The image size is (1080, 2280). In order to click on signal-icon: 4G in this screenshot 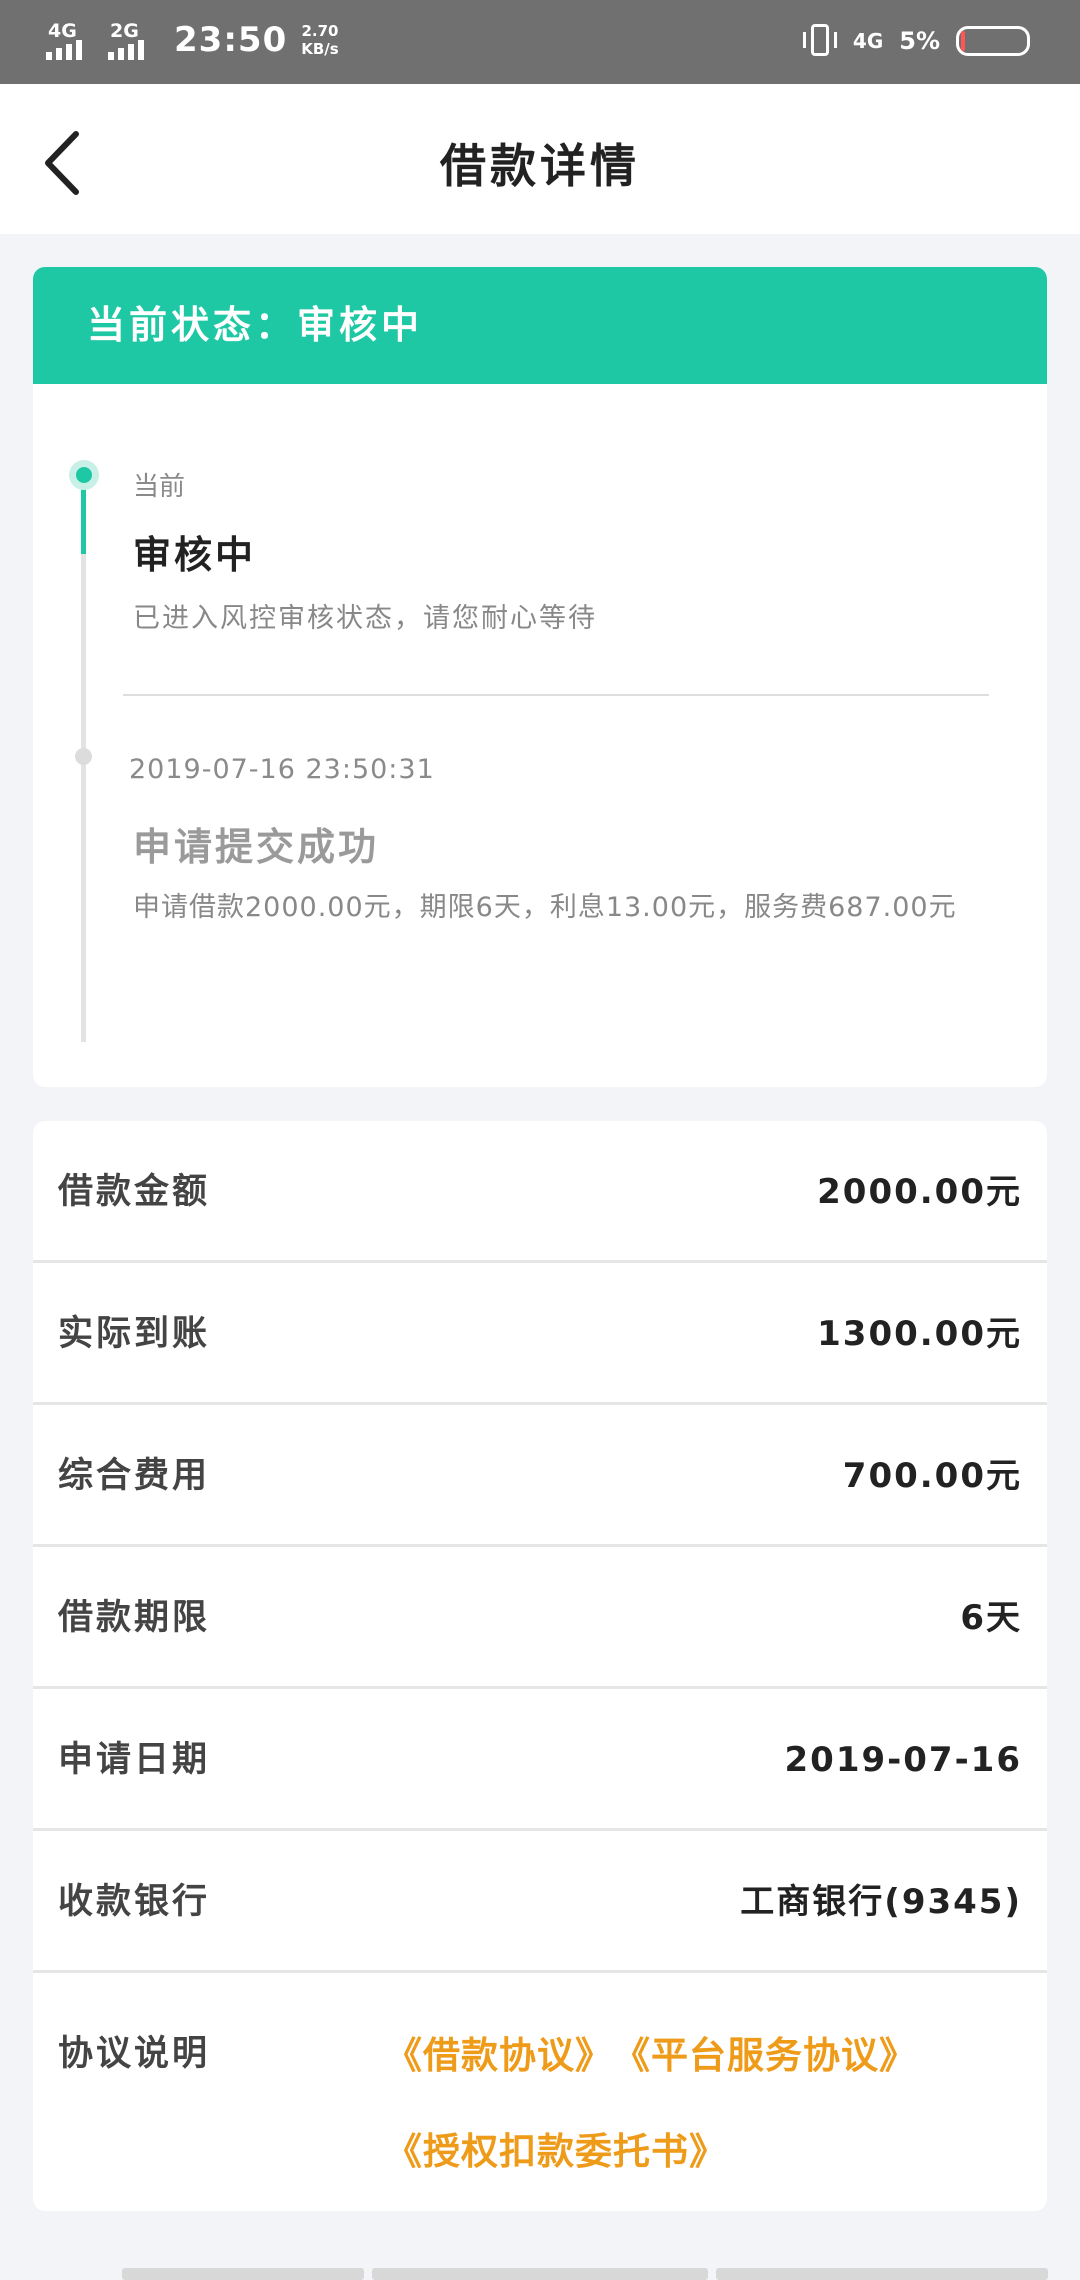, I will do `click(72, 40)`.